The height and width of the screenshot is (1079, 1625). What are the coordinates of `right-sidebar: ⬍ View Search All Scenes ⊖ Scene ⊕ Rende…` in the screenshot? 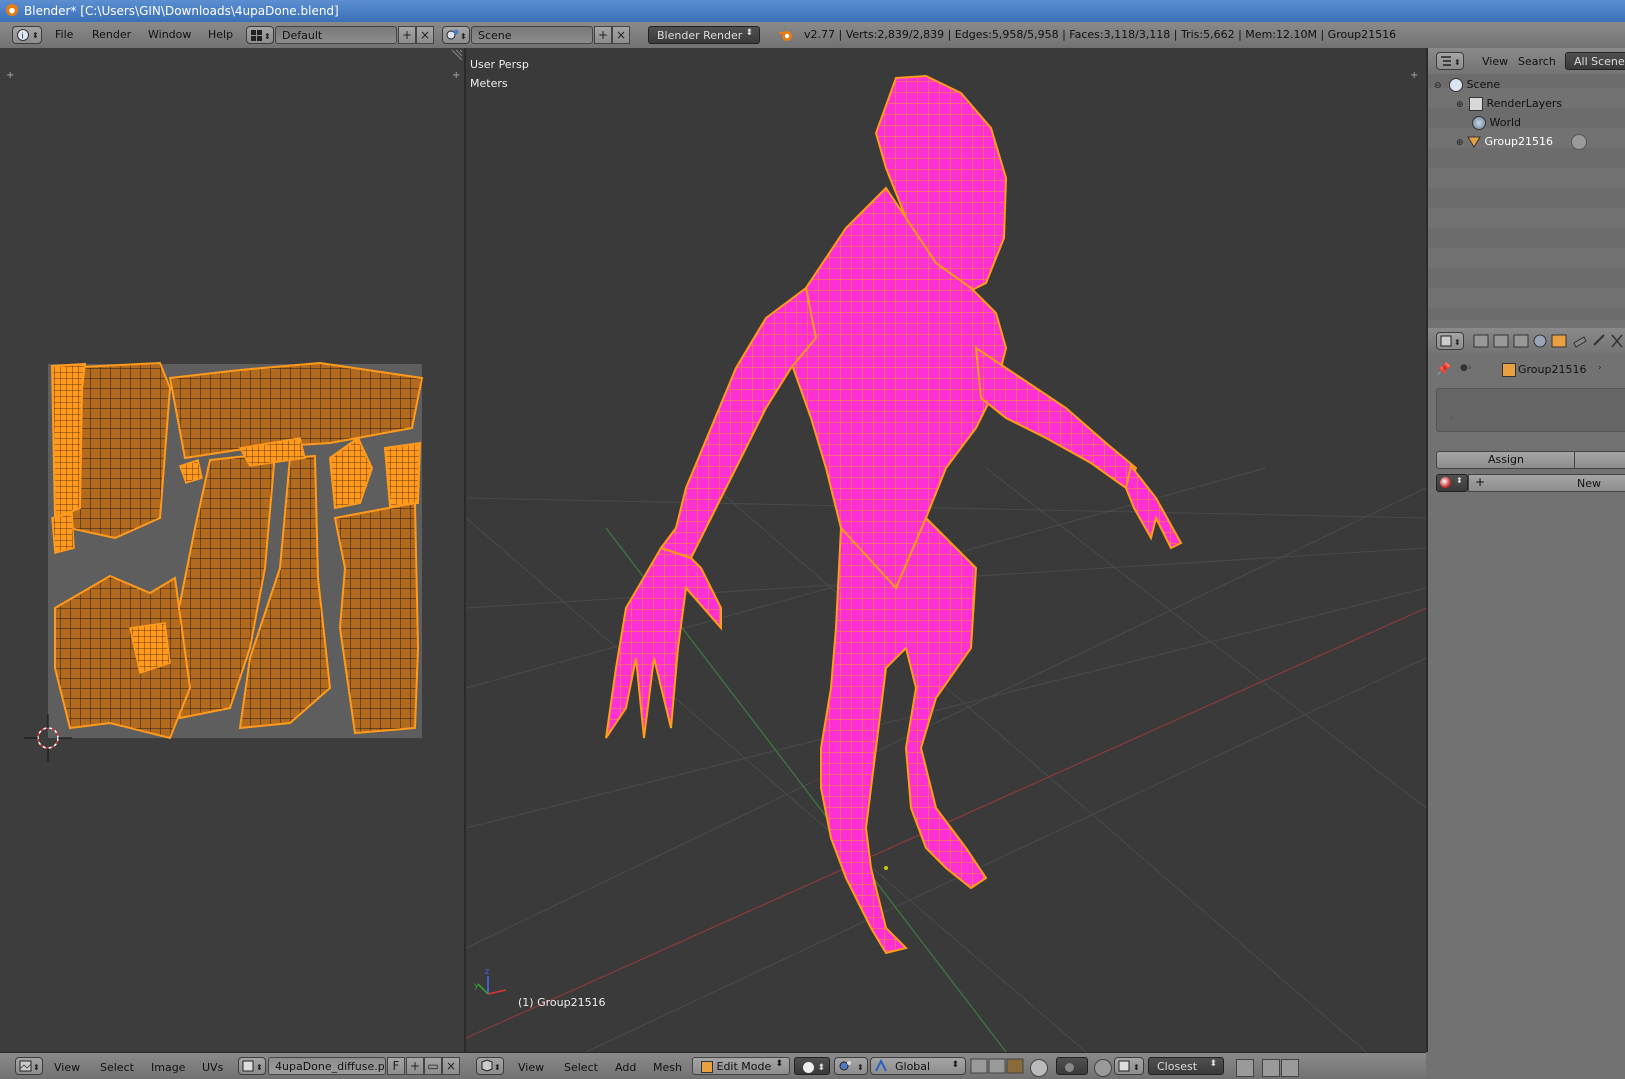 It's located at (1525, 563).